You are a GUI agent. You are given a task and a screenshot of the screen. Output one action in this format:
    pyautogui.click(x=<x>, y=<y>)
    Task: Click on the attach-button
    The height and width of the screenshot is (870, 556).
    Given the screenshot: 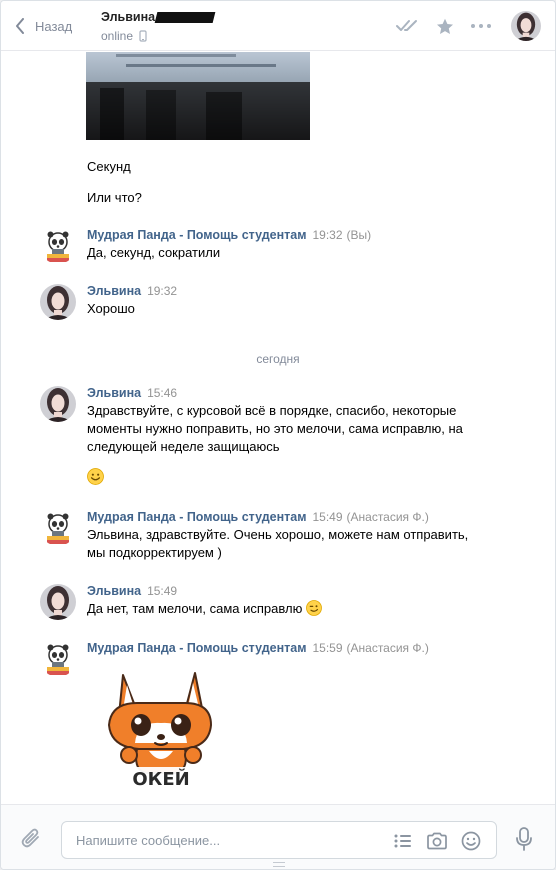 What is the action you would take?
    pyautogui.click(x=31, y=839)
    